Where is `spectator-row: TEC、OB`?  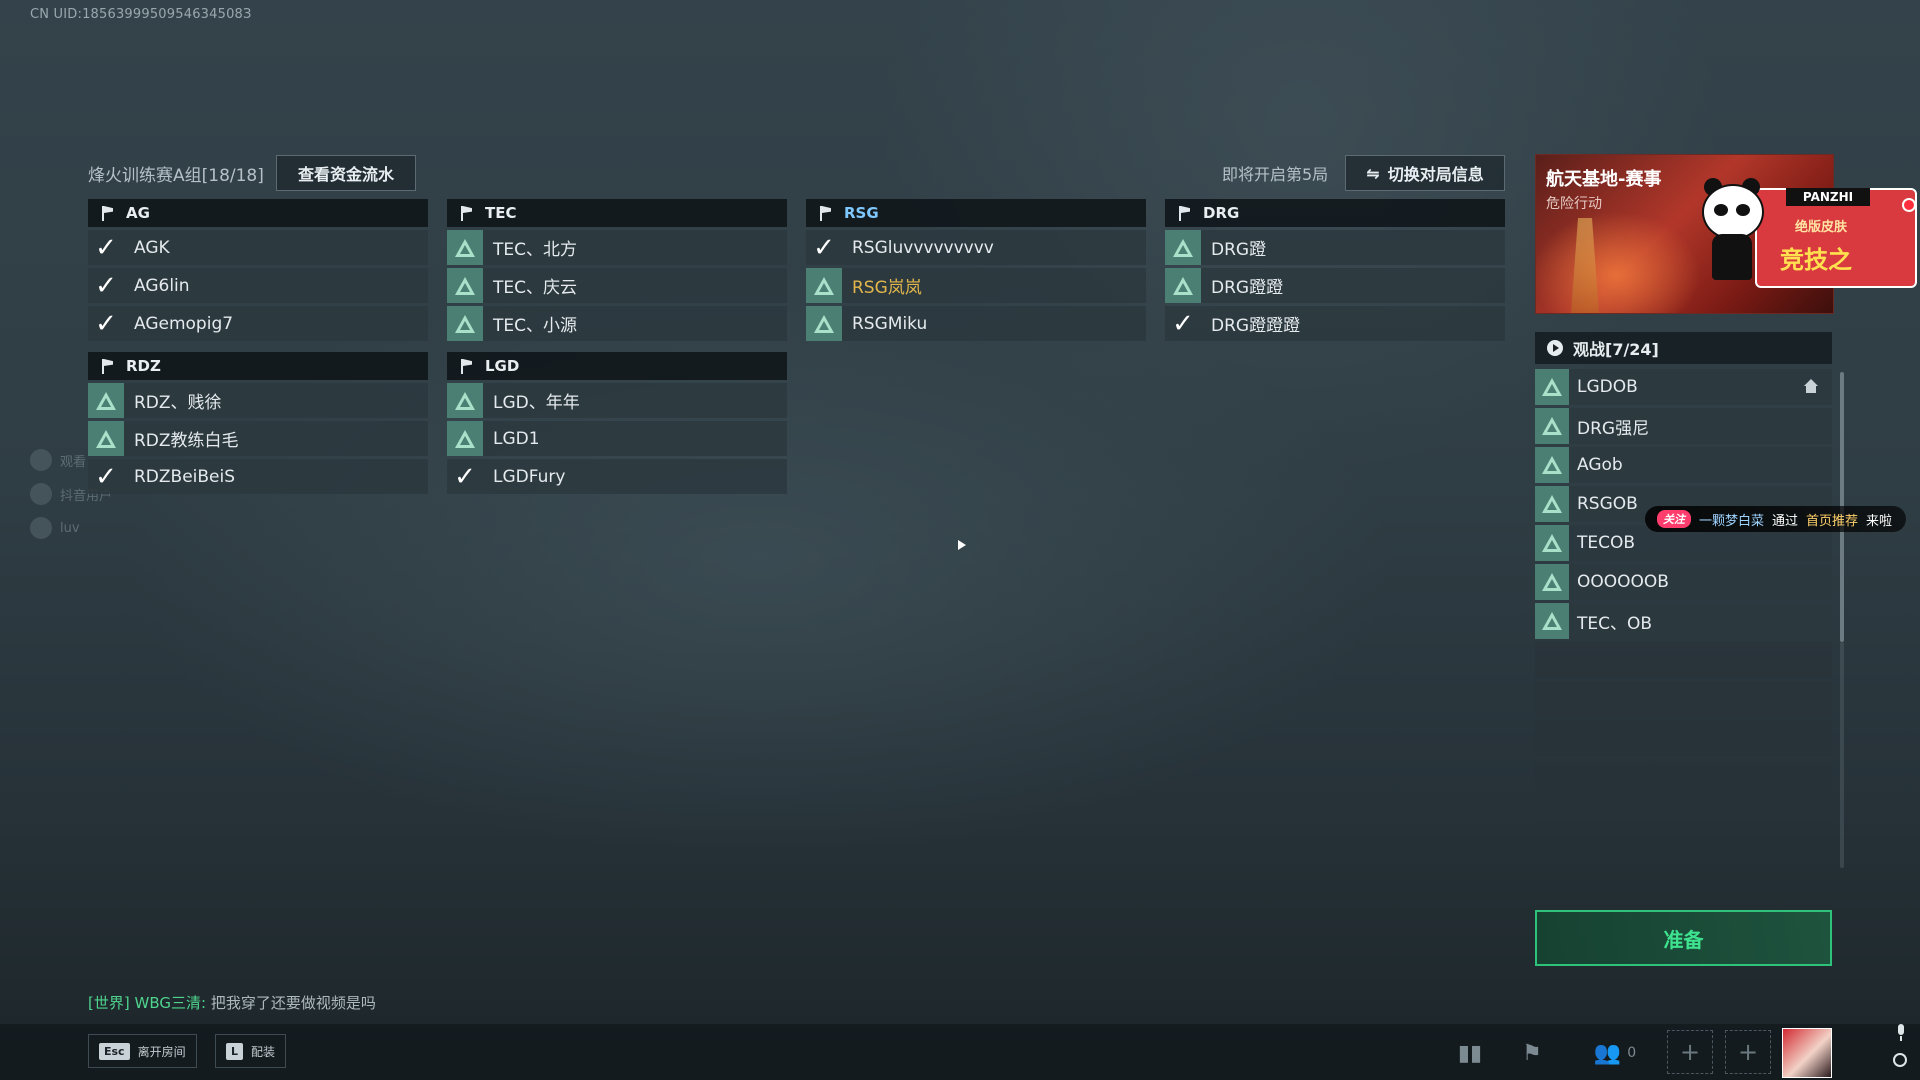
spectator-row: TEC、OB is located at coordinates (1683, 621).